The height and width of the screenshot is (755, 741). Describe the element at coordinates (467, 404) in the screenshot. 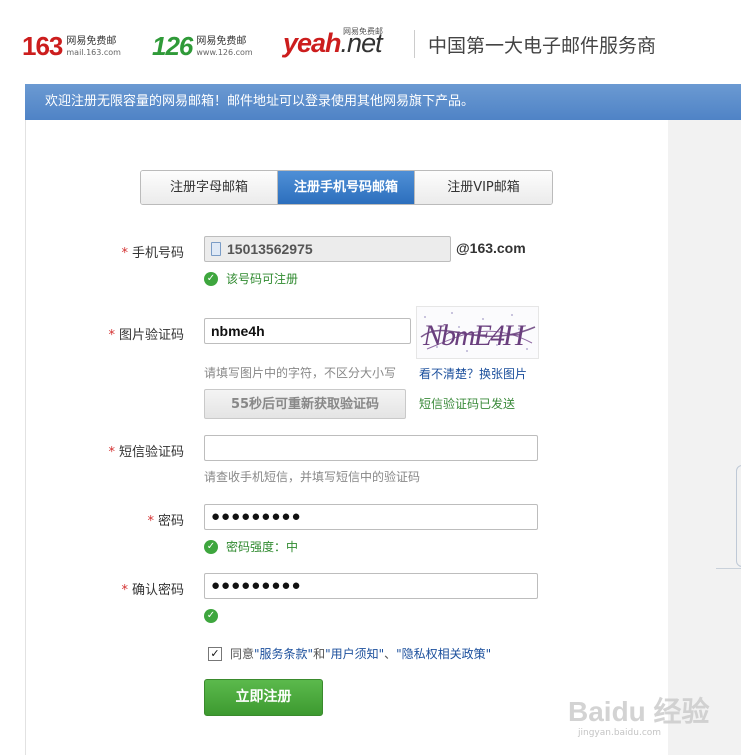

I see `sms-sent-status: 短信验证码已发送` at that location.